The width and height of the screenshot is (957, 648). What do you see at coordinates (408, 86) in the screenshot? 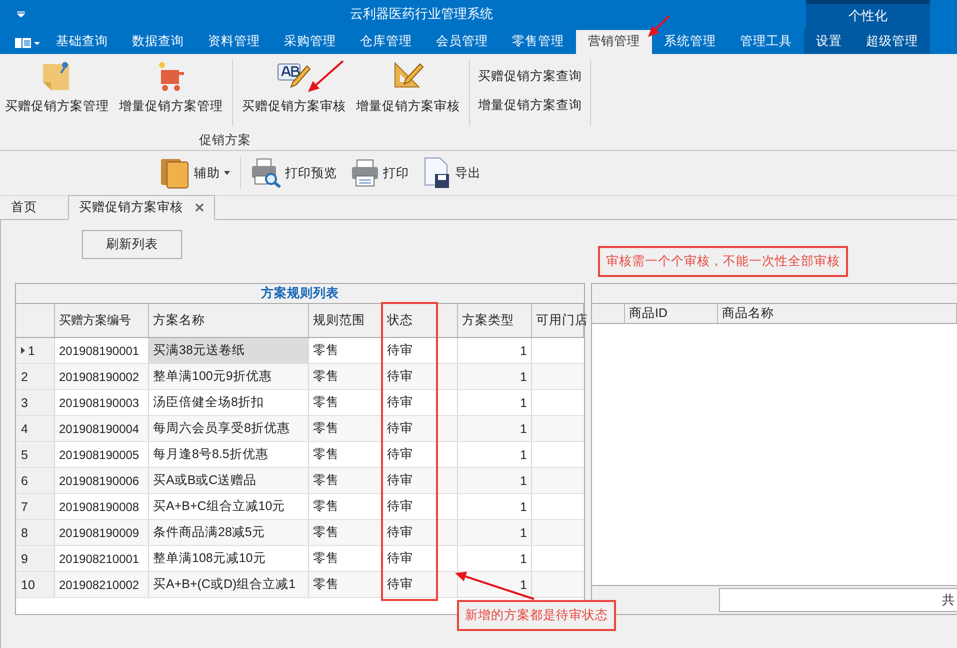
I see `ribbon-button: 增量促销方案审核` at bounding box center [408, 86].